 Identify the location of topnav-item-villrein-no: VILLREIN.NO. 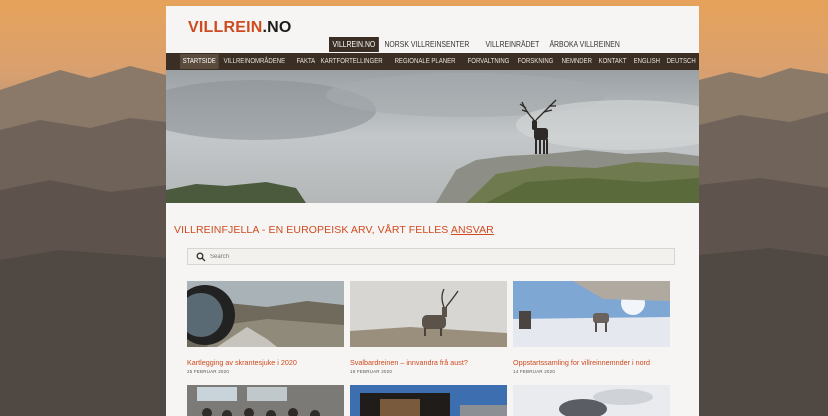
(354, 44).